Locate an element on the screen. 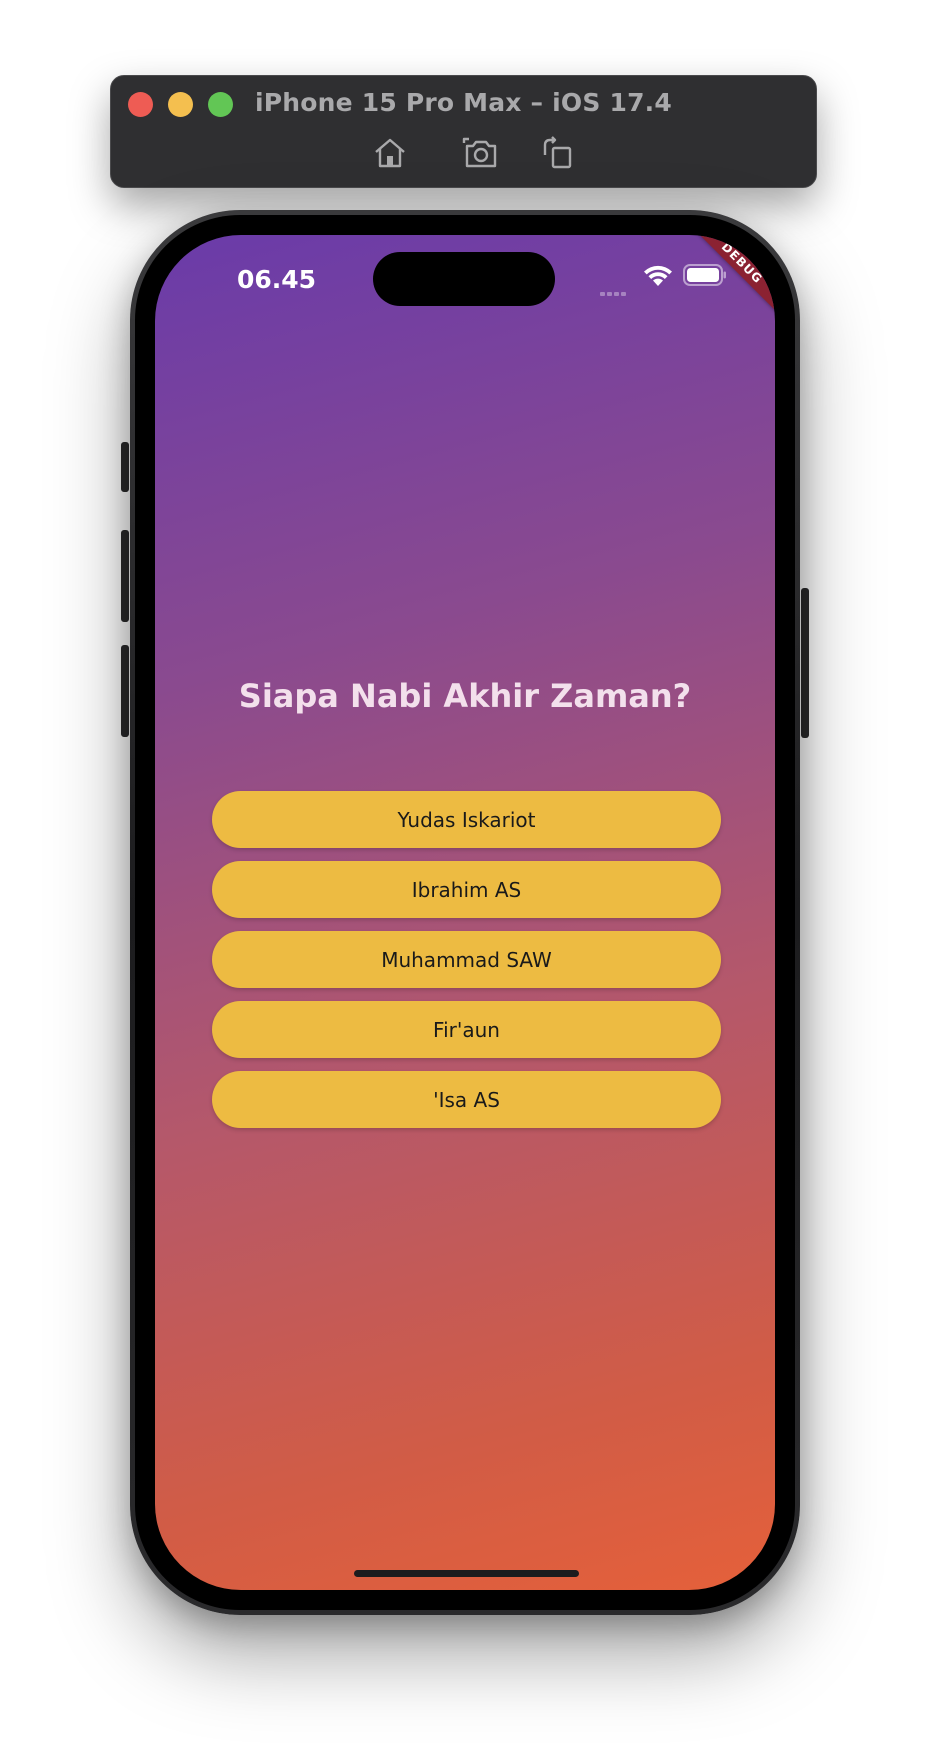 The image size is (928, 1764). status-time: 06.45 is located at coordinates (277, 279).